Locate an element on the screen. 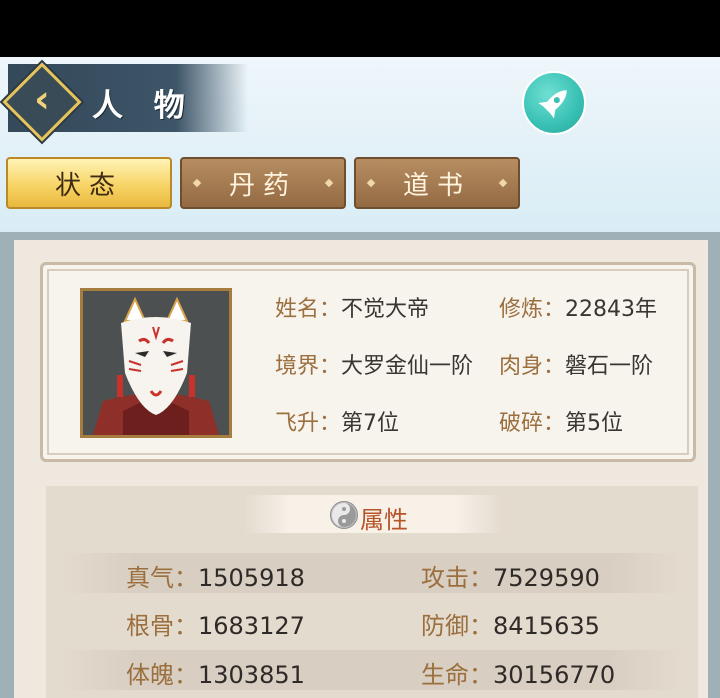 The width and height of the screenshot is (720, 698). realm-value: 大罗金仙一阶 is located at coordinates (407, 366).